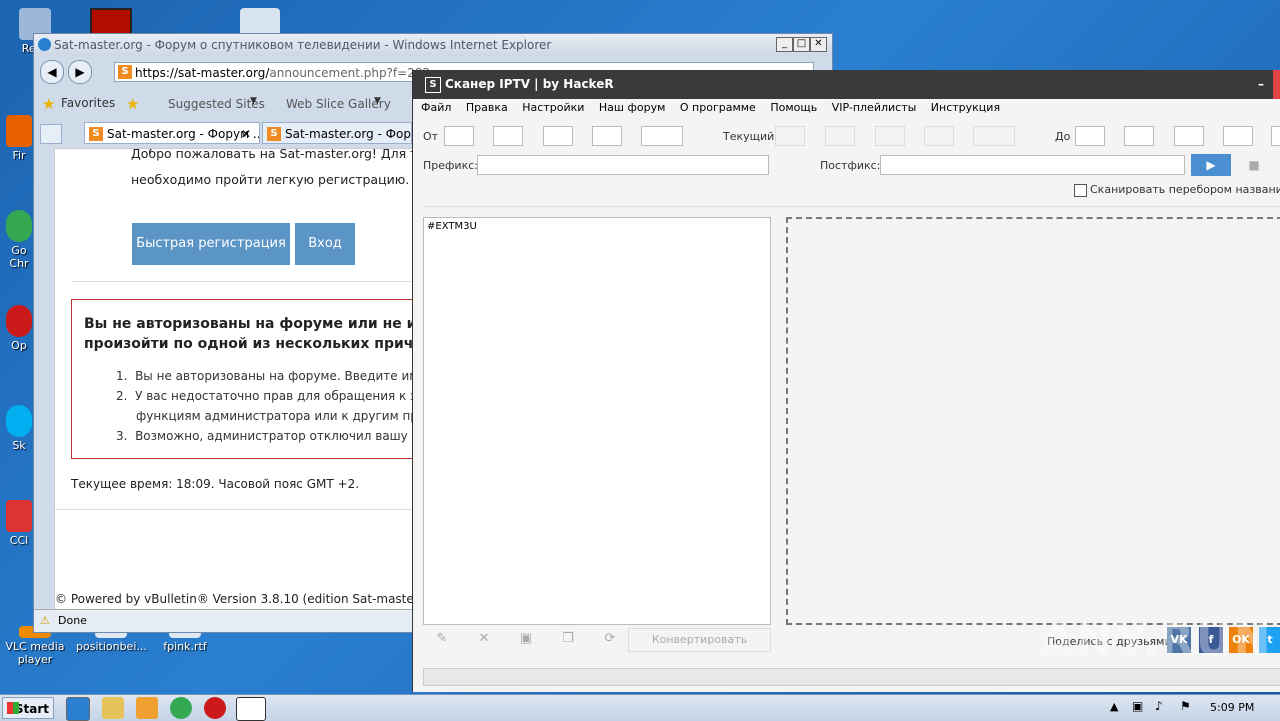 The height and width of the screenshot is (721, 1280). Describe the element at coordinates (874, 107) in the screenshot. I see `menu-vip-playlists: VIP-плейлисты` at that location.